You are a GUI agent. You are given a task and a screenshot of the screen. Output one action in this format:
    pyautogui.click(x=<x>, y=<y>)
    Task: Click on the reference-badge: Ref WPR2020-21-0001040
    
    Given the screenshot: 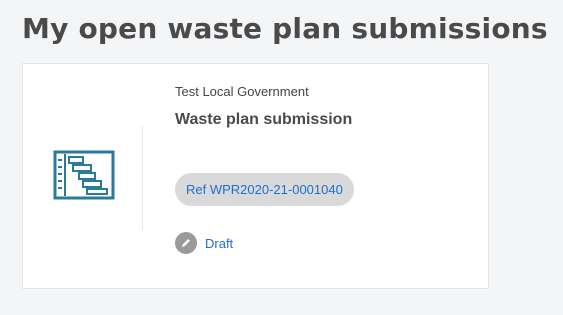 What is the action you would take?
    pyautogui.click(x=264, y=189)
    